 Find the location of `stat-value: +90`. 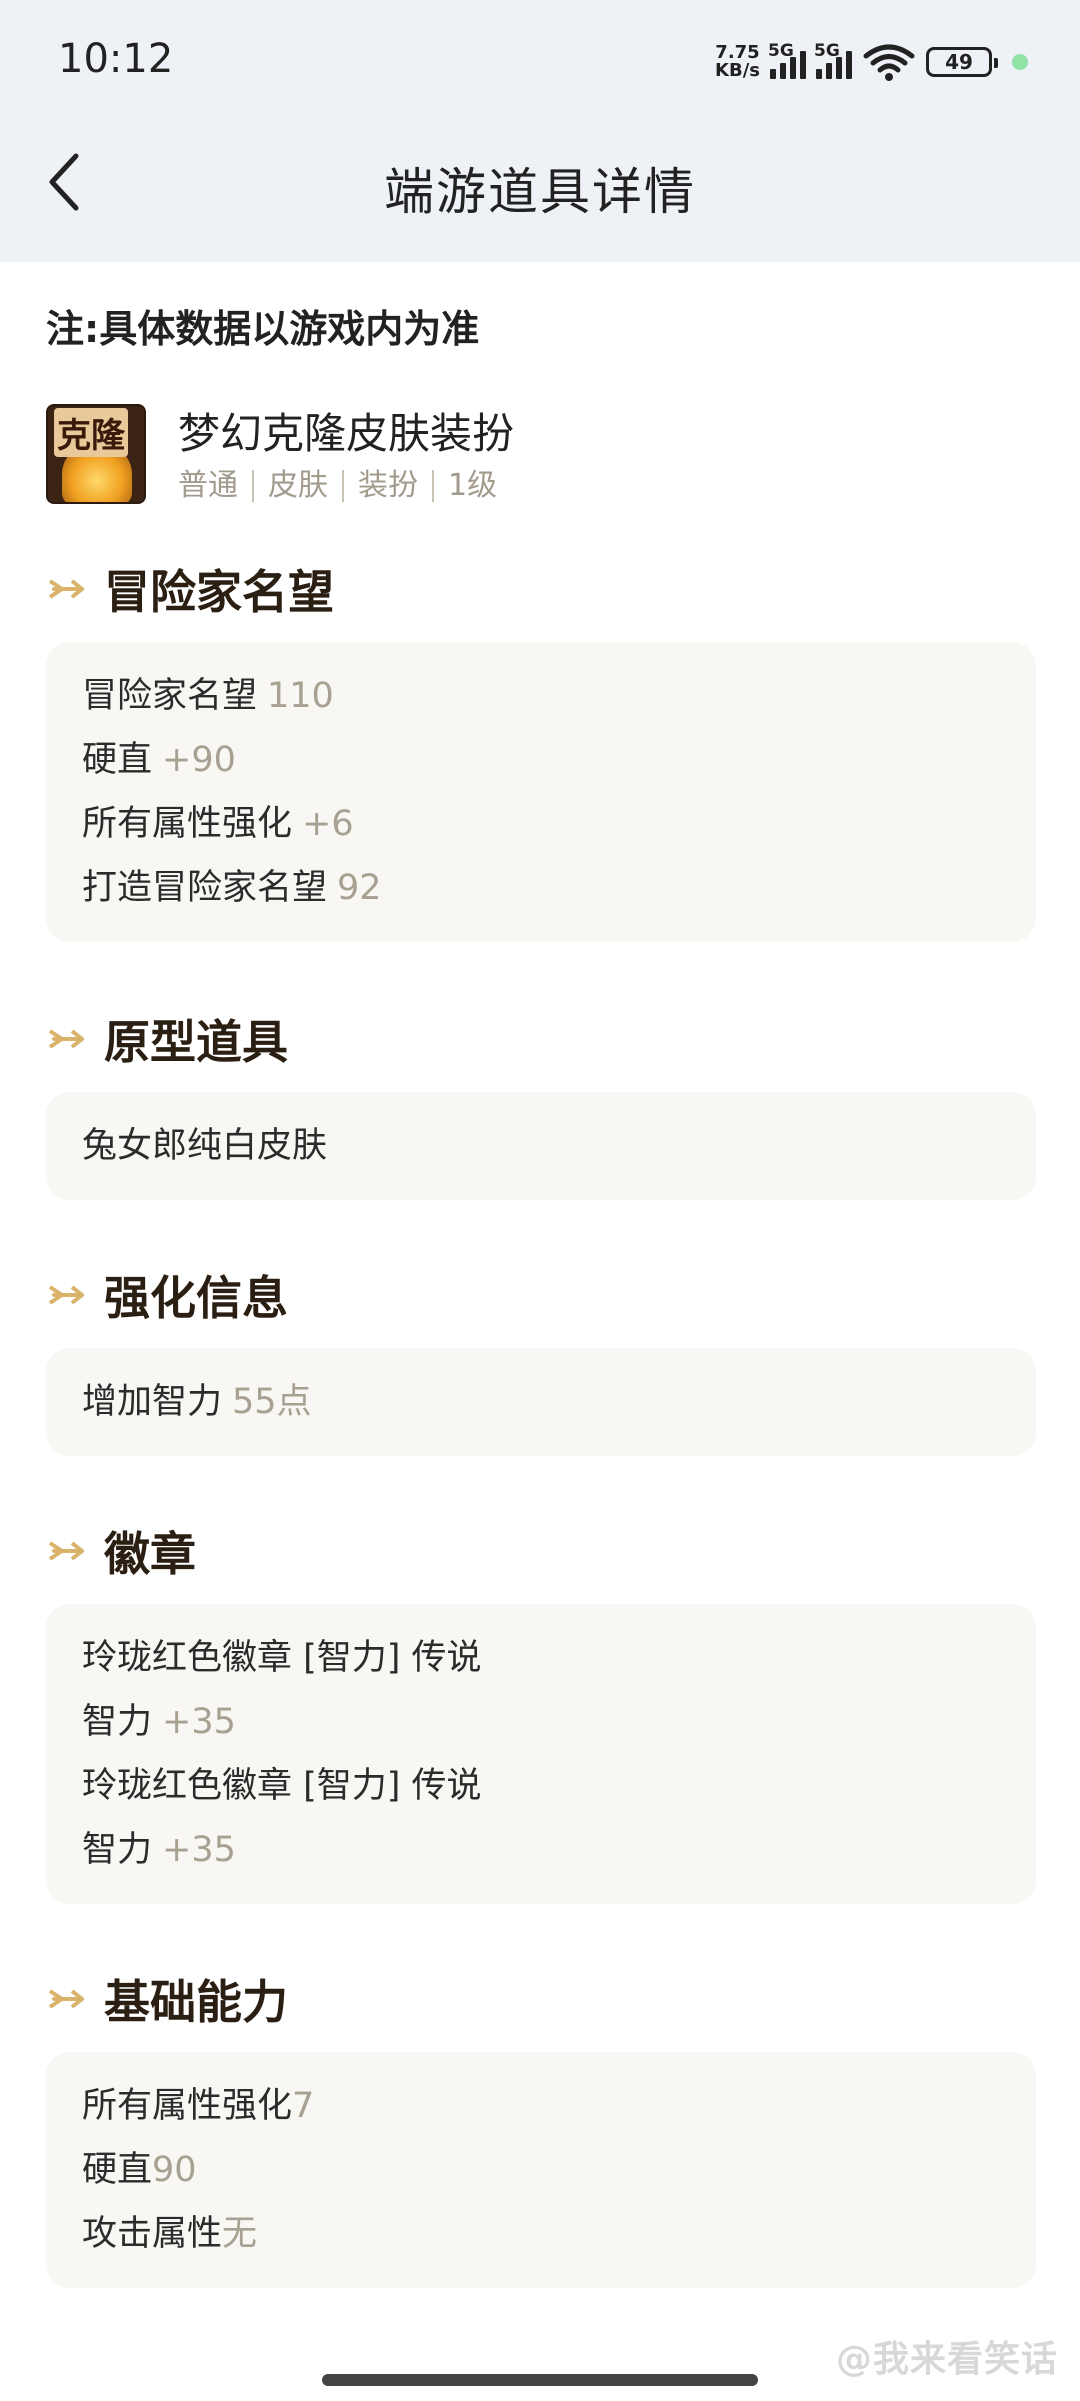

stat-value: +90 is located at coordinates (199, 760).